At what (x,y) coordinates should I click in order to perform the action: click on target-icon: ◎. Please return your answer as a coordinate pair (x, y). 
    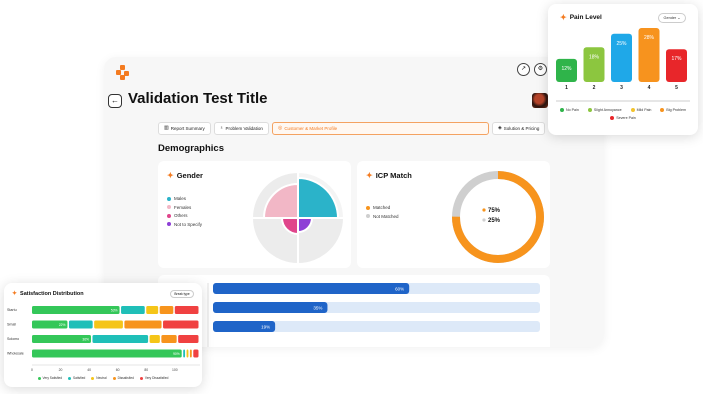
    Looking at the image, I should click on (280, 128).